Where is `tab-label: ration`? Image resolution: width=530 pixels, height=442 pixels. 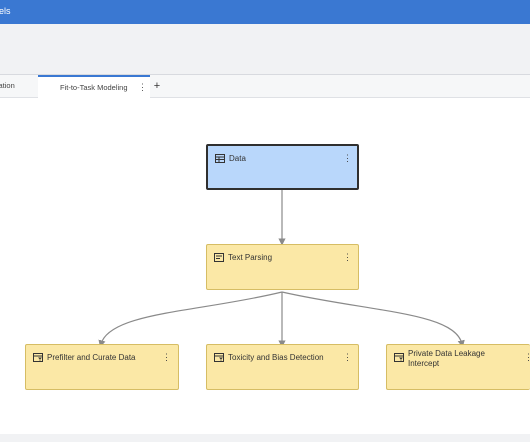 tab-label: ration is located at coordinates (7, 85).